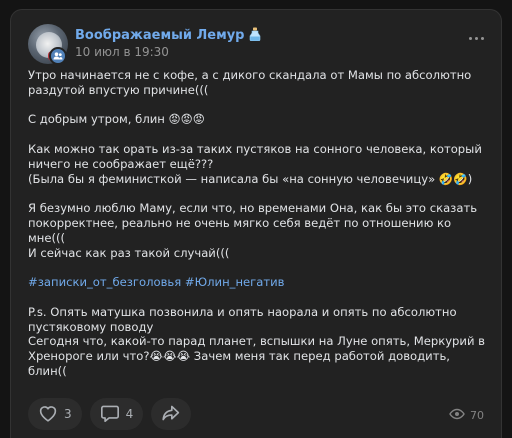 The width and height of the screenshot is (512, 438). What do you see at coordinates (466, 415) in the screenshot?
I see `views-counter: 70` at bounding box center [466, 415].